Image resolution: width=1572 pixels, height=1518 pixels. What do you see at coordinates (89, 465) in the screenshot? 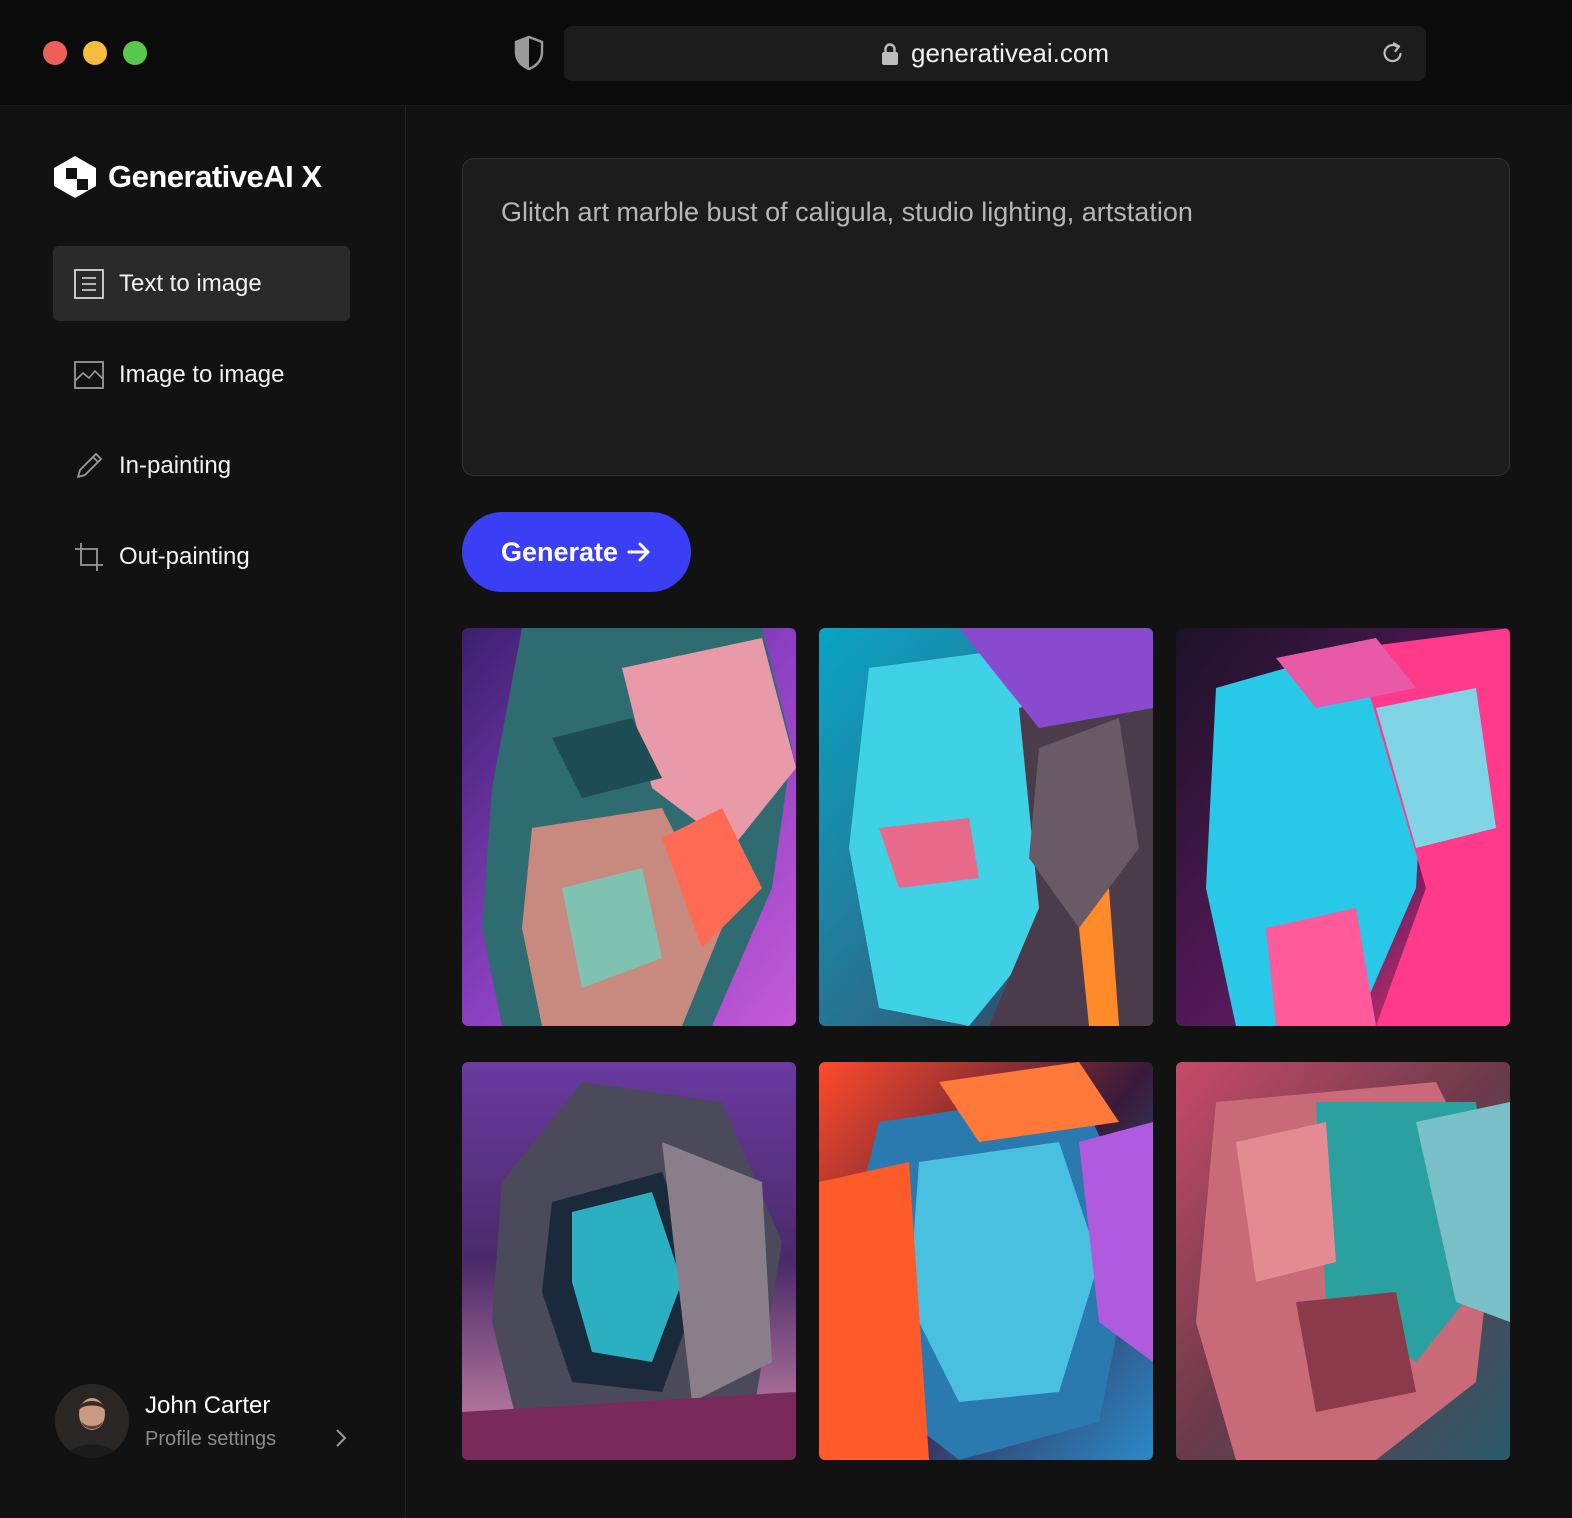
I see `pencil-icon` at bounding box center [89, 465].